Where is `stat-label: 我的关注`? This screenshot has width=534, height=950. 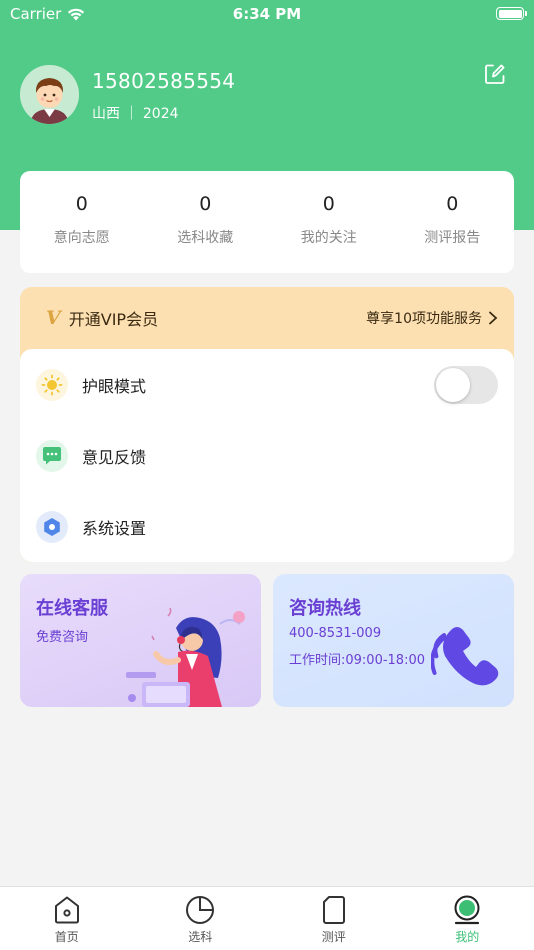
stat-label: 我的关注 is located at coordinates (328, 238).